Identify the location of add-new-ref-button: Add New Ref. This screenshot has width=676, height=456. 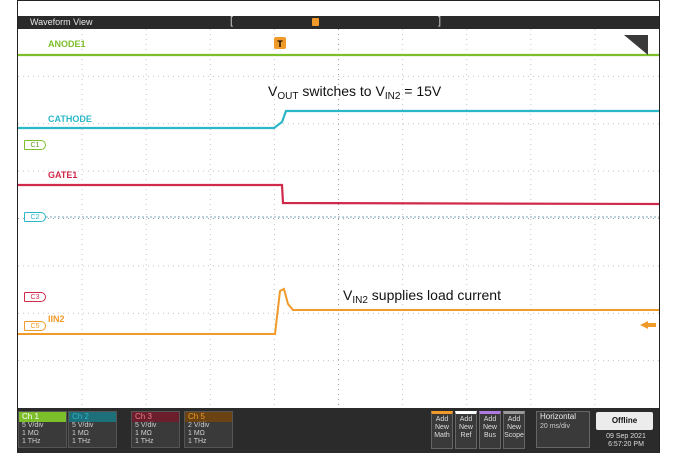
(466, 430).